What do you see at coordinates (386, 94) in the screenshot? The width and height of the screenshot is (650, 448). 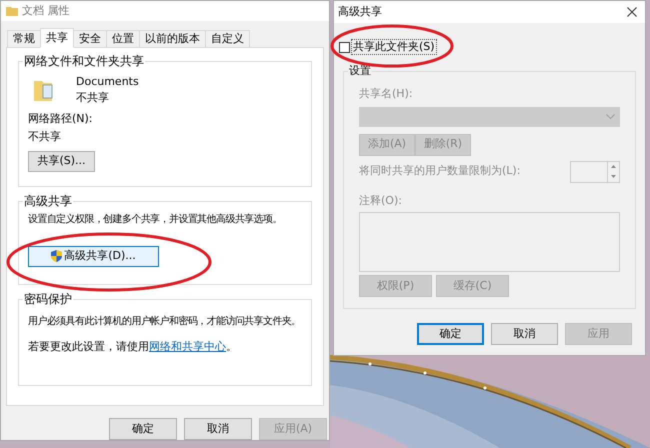 I see `share-name-label: 共享名(H):` at bounding box center [386, 94].